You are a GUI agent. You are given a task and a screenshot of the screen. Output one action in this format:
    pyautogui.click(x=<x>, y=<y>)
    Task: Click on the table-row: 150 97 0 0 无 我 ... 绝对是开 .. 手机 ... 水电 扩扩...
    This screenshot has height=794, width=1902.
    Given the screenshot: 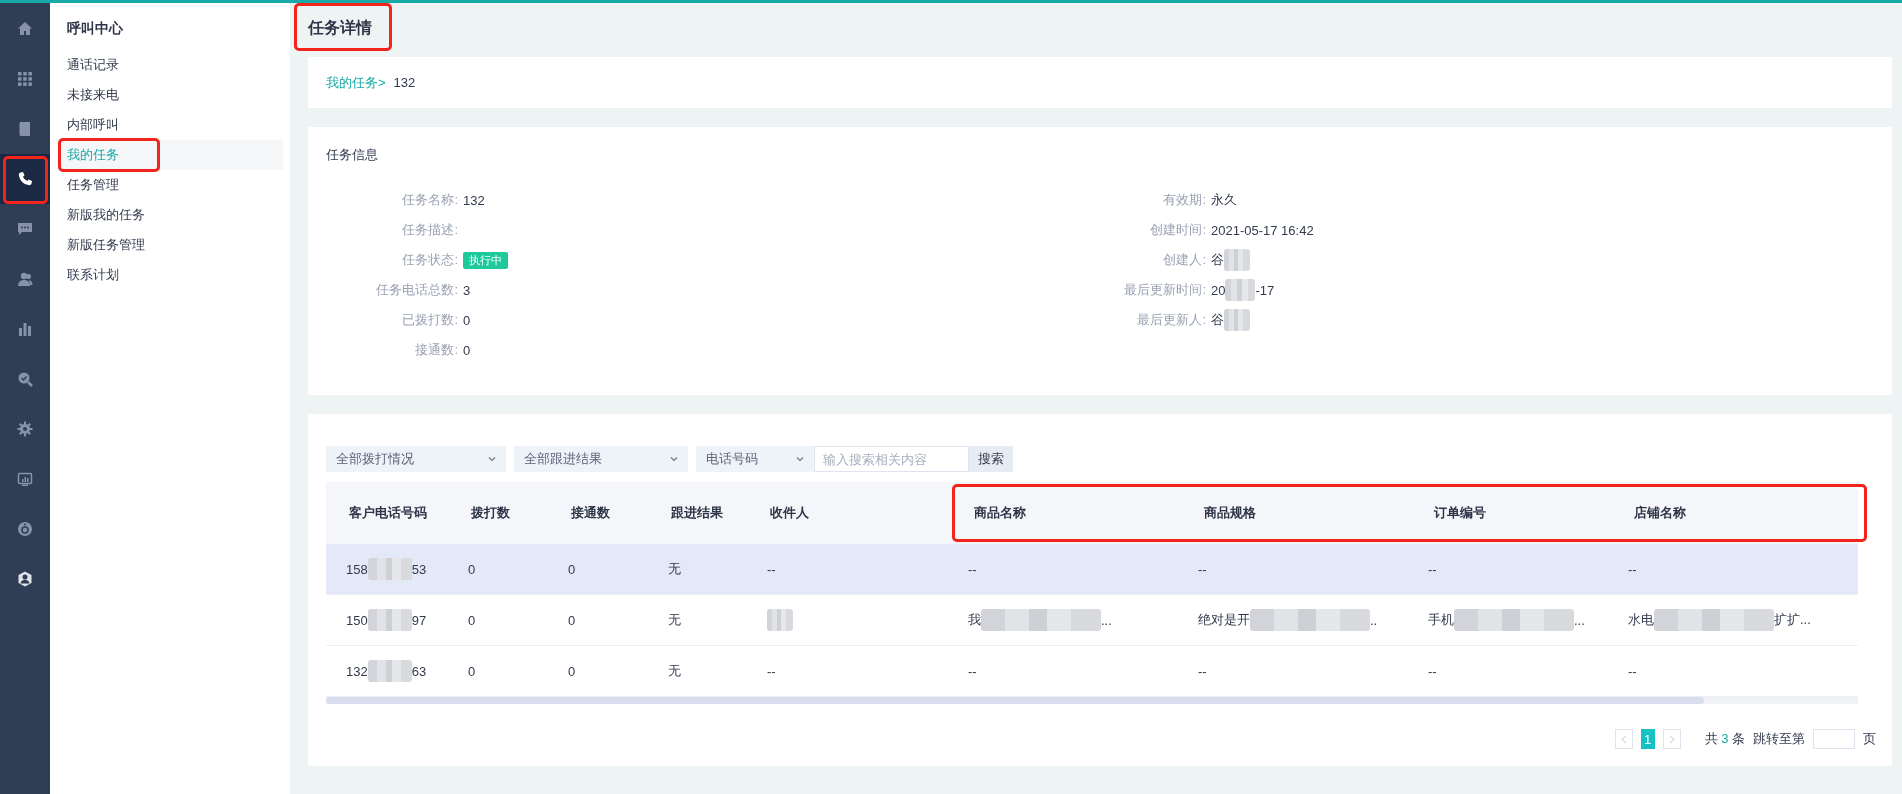 What is the action you would take?
    pyautogui.click(x=1092, y=620)
    